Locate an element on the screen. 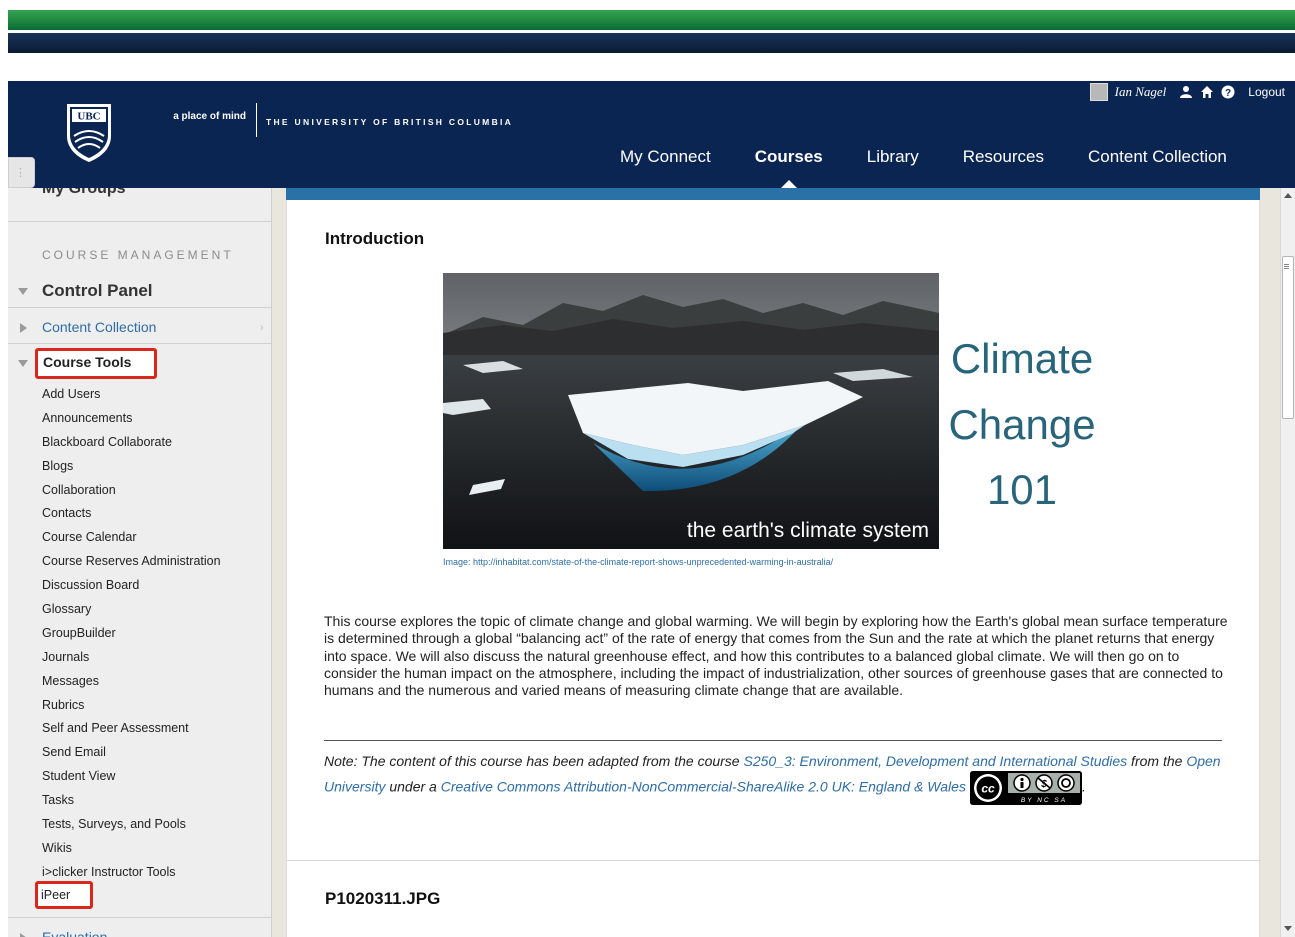 This screenshot has height=937, width=1295. top-green-band is located at coordinates (651, 20).